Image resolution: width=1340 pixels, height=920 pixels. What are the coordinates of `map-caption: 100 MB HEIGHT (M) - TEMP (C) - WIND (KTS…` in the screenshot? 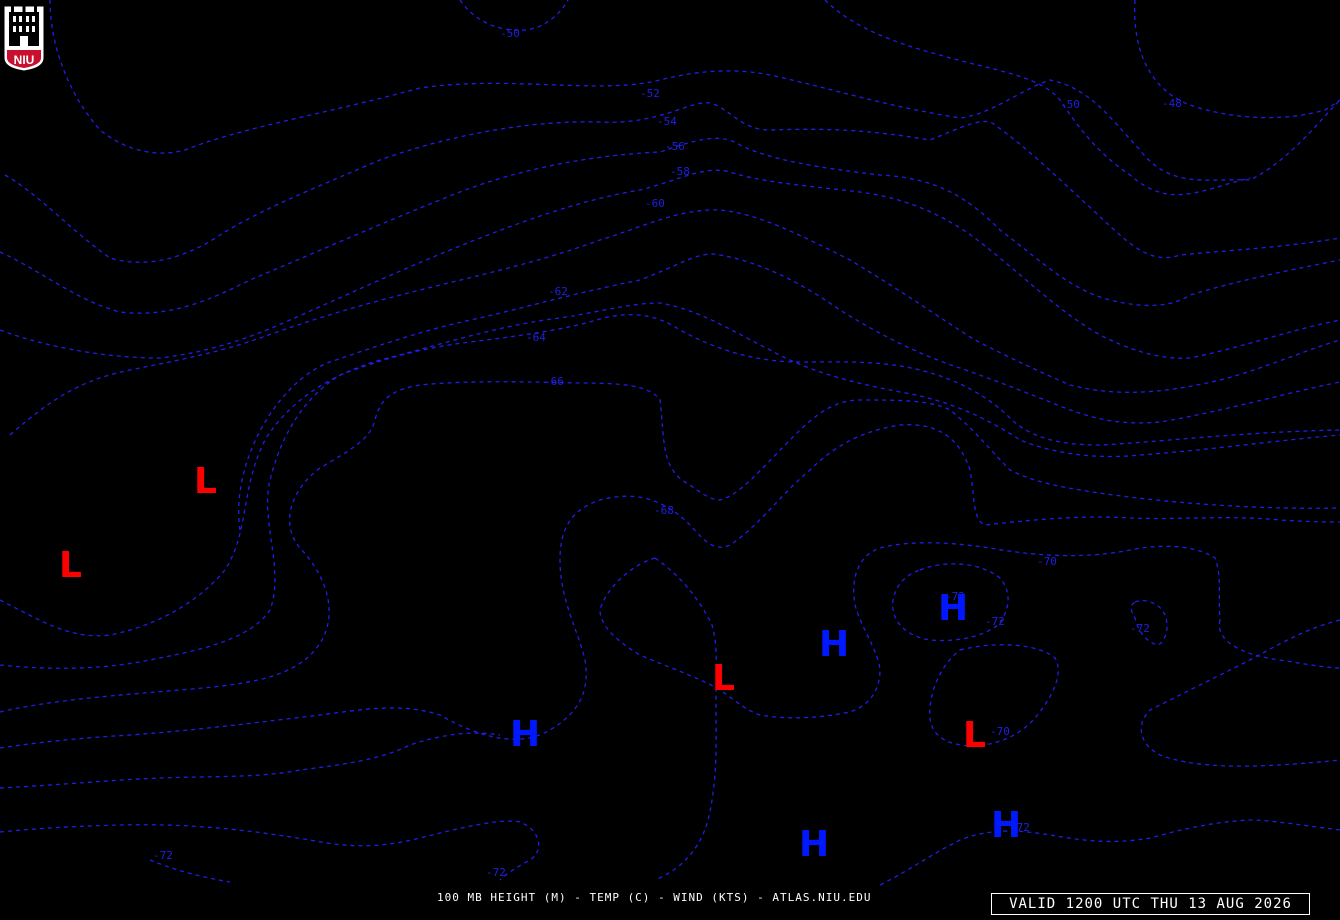 It's located at (654, 897).